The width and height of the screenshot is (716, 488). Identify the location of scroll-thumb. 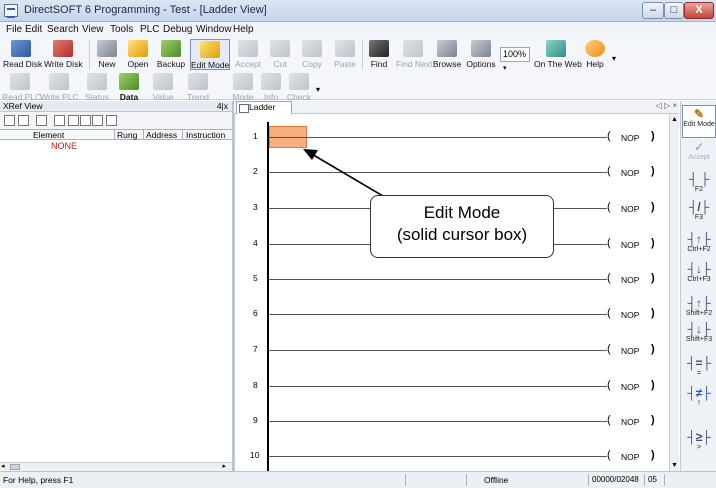
(15, 467).